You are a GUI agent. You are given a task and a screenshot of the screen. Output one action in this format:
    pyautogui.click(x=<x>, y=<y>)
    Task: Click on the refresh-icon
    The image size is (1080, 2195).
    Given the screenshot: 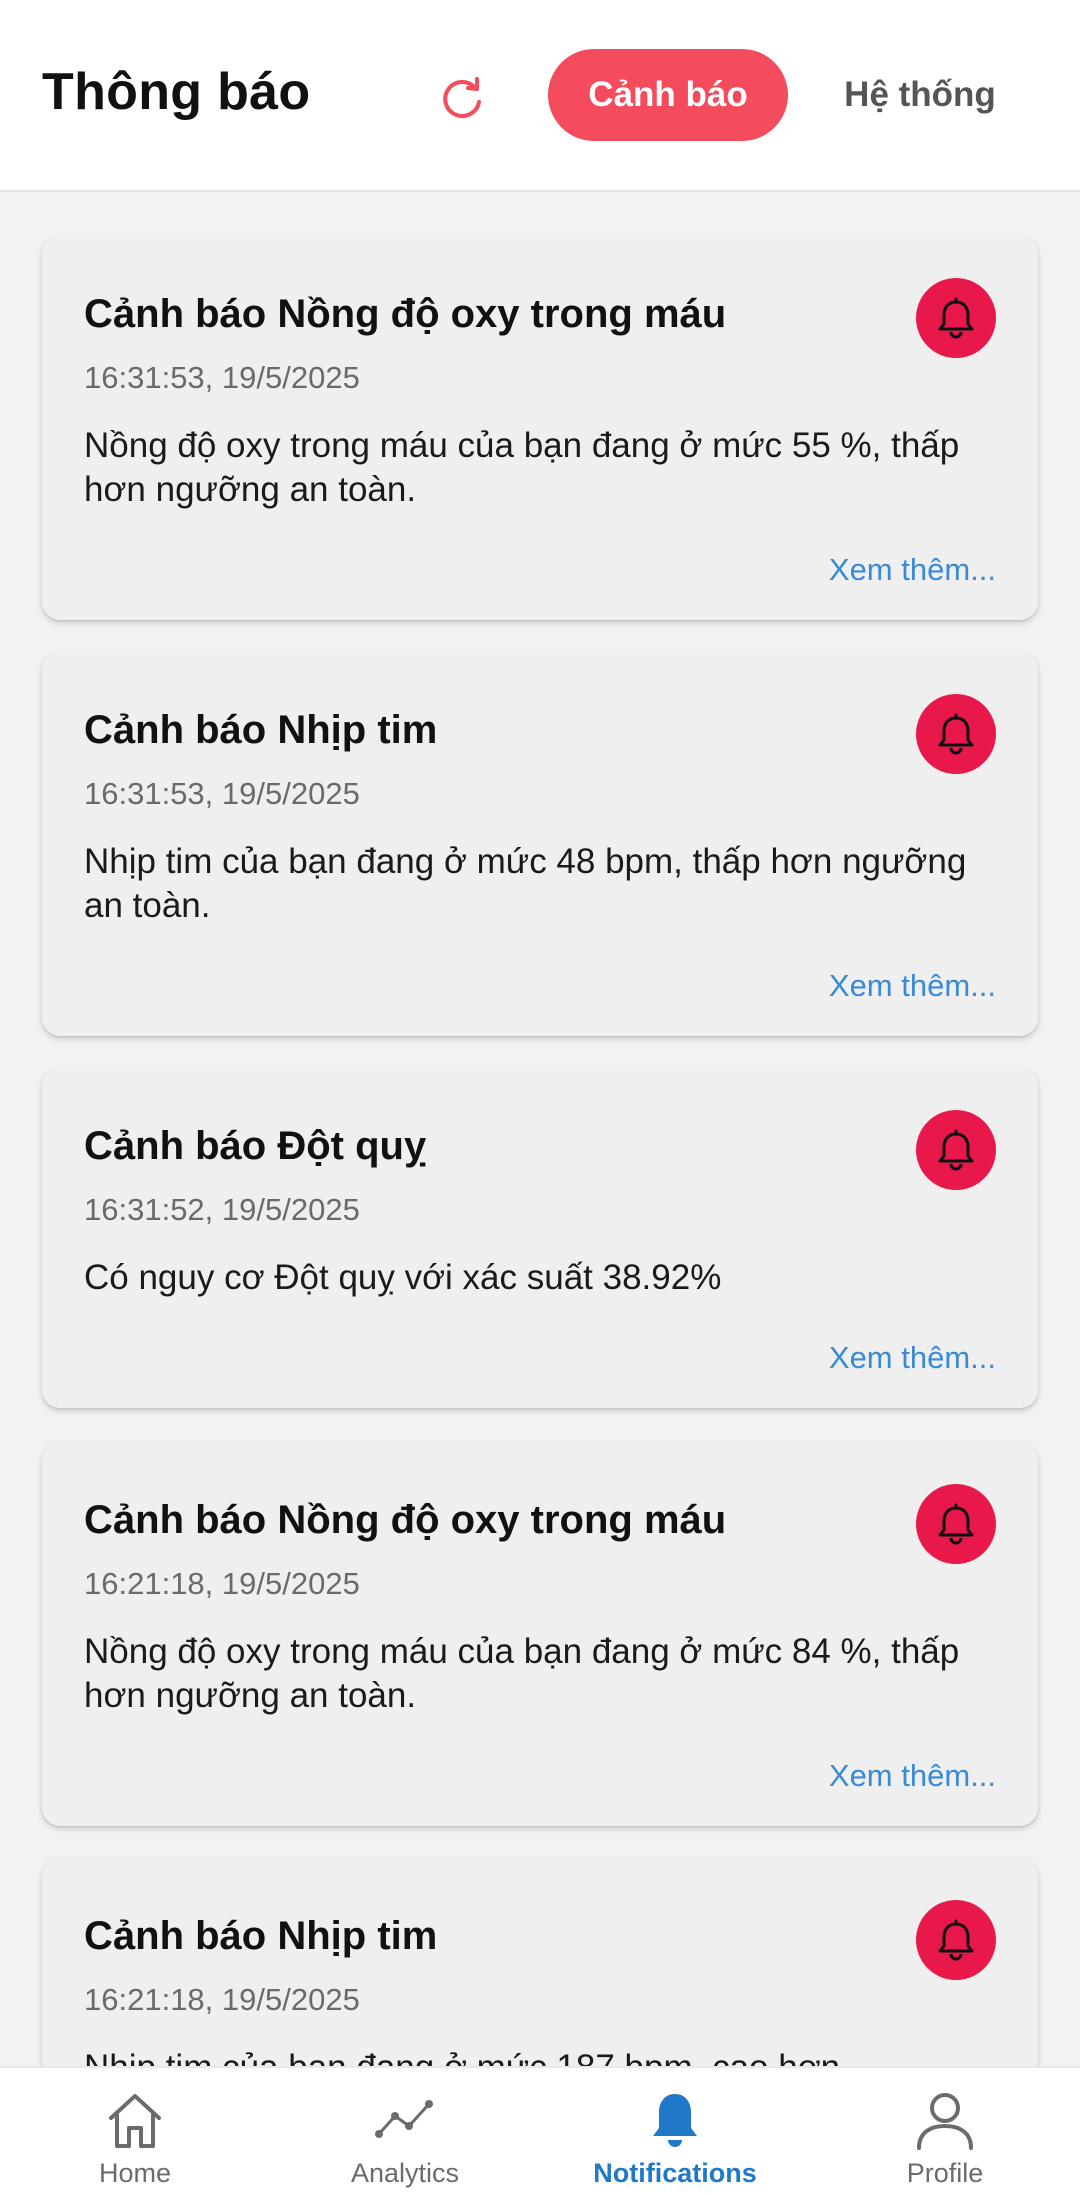 What is the action you would take?
    pyautogui.click(x=462, y=100)
    